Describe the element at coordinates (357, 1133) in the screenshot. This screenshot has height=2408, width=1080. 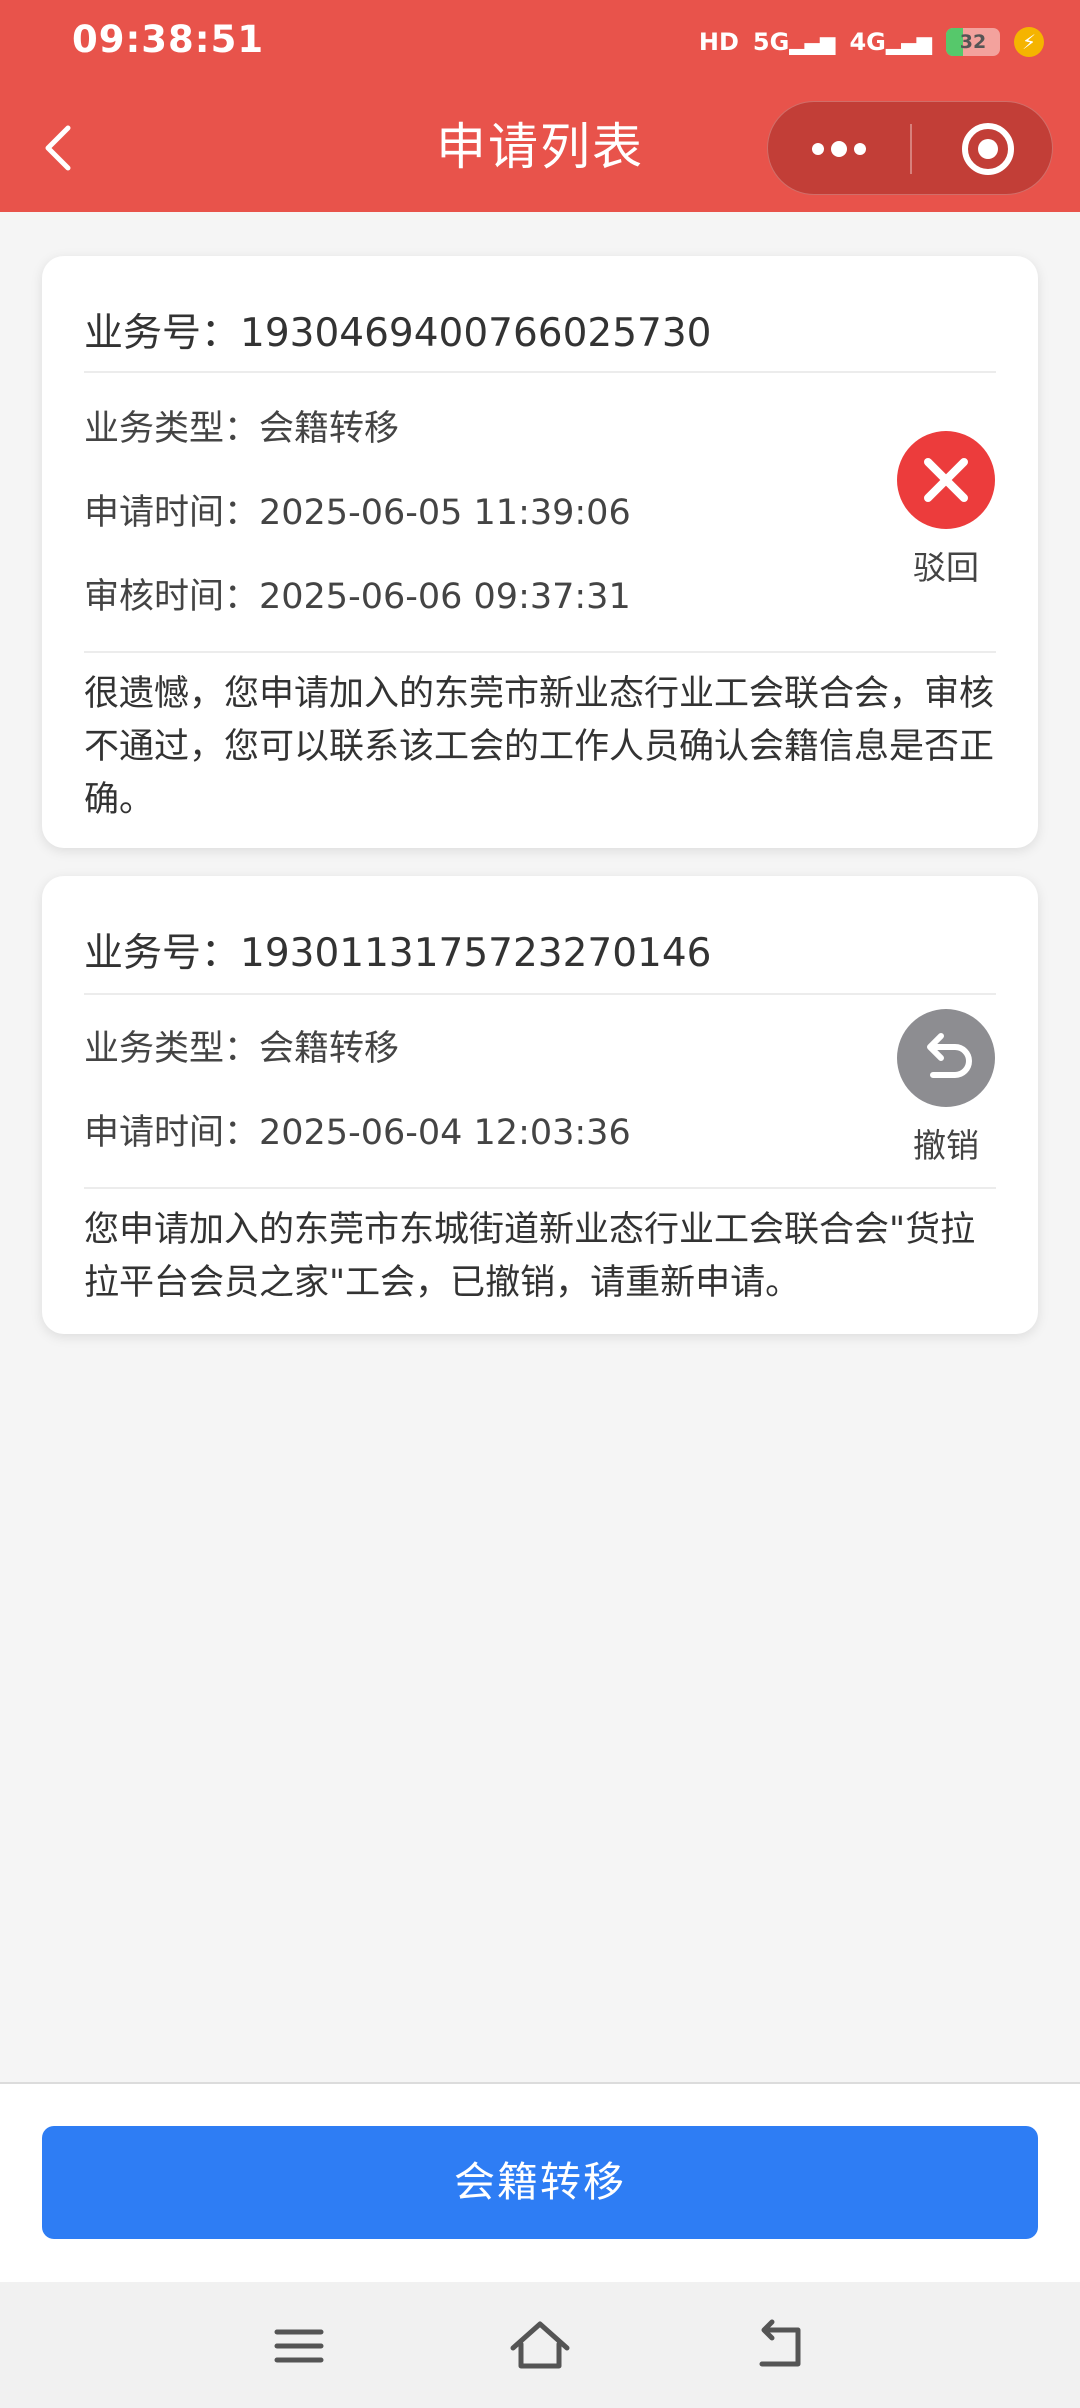
I see `apply-time: 申请时间：2025-06-04 12:03:36` at that location.